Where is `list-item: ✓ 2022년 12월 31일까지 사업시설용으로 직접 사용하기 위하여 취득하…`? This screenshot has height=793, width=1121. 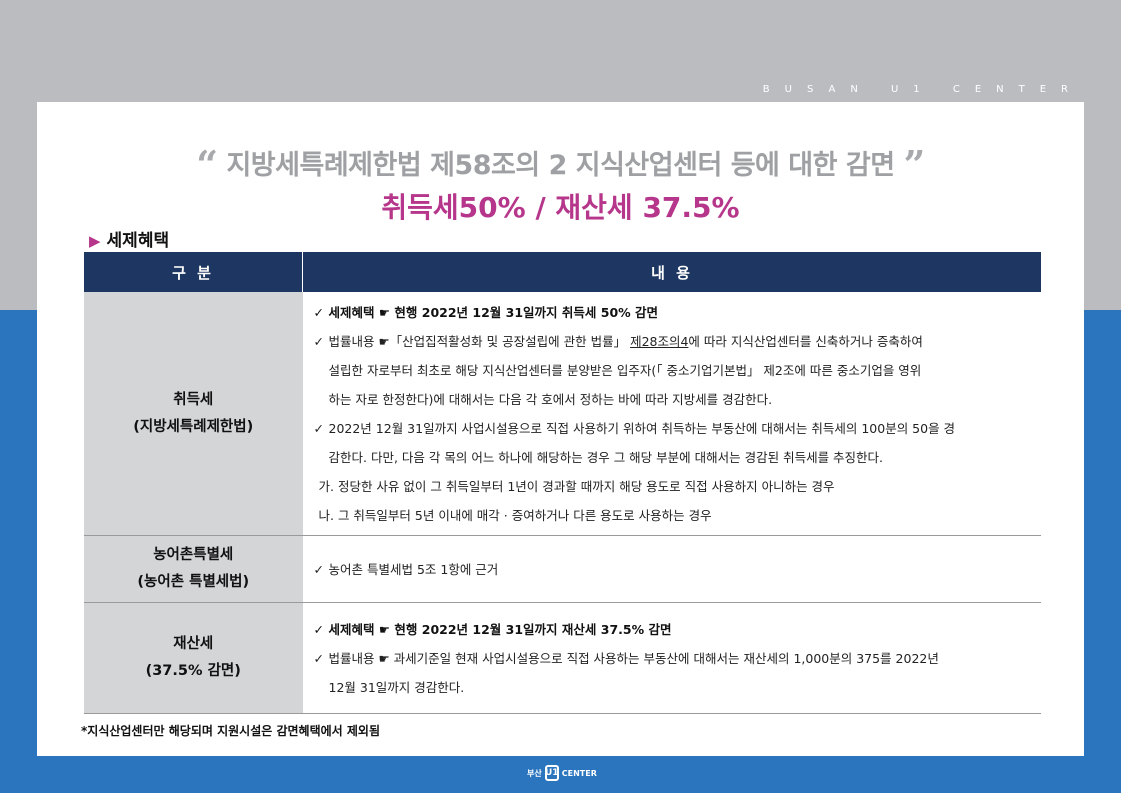
list-item: ✓ 2022년 12월 31일까지 사업시설용으로 직접 사용하기 위하여 취득하… is located at coordinates (673, 428).